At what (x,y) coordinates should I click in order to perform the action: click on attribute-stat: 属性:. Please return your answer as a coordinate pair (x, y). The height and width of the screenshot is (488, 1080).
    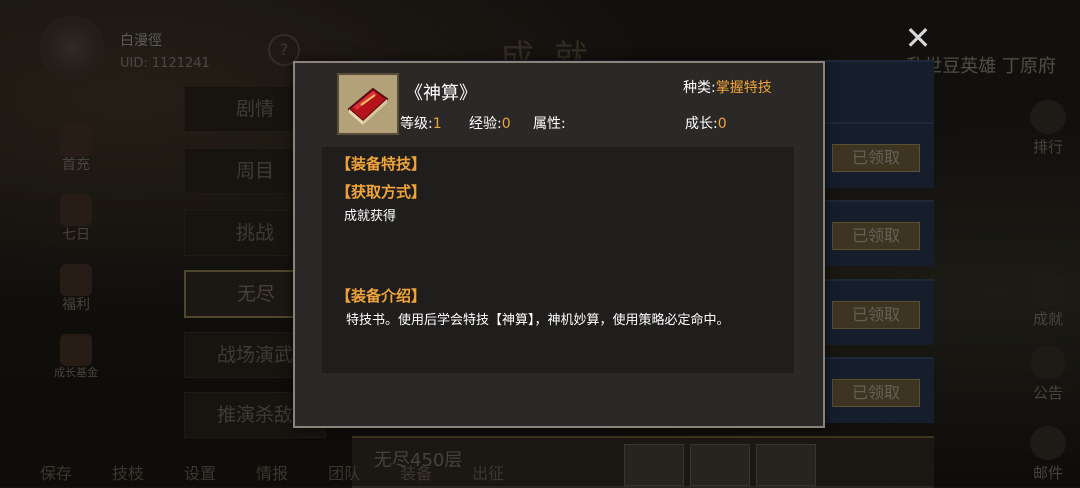
    Looking at the image, I should click on (549, 123).